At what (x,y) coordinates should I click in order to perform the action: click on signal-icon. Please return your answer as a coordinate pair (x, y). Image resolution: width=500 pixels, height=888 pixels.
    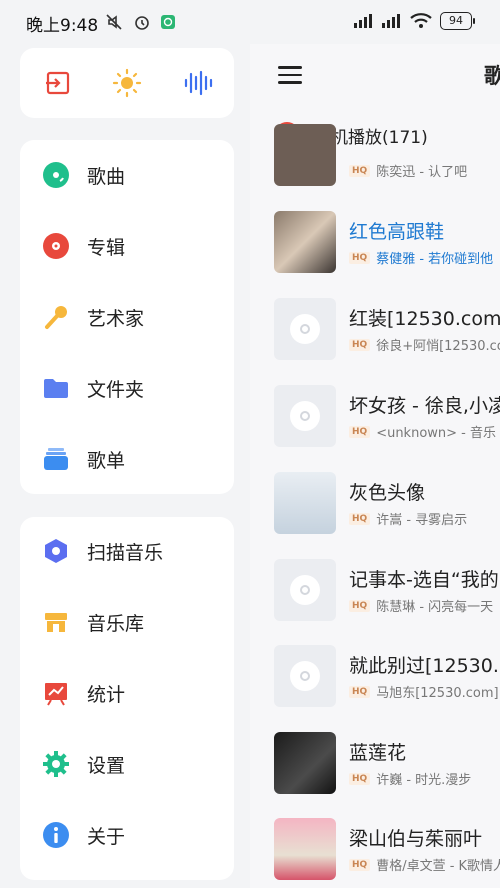
    Looking at the image, I should click on (363, 21).